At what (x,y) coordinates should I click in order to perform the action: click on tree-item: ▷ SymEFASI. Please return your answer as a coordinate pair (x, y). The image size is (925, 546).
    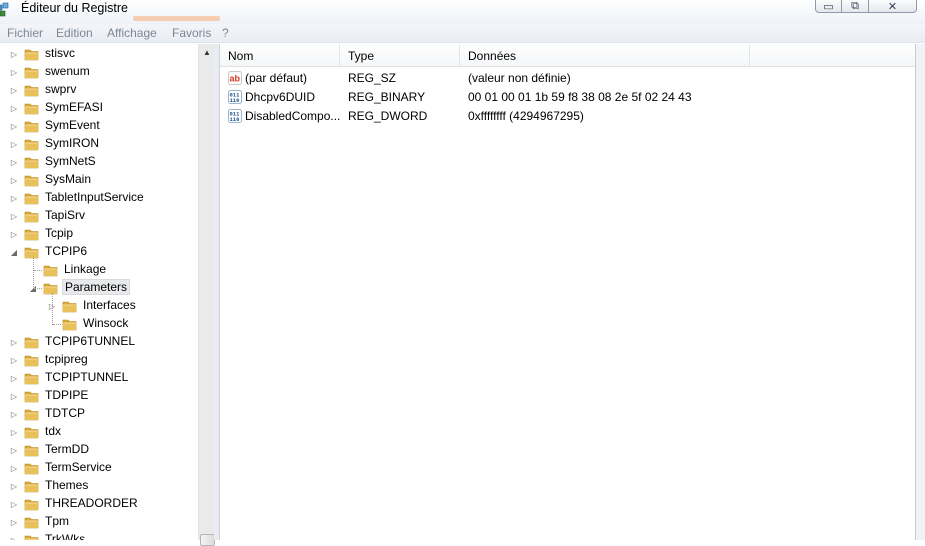
    Looking at the image, I should click on (99, 108).